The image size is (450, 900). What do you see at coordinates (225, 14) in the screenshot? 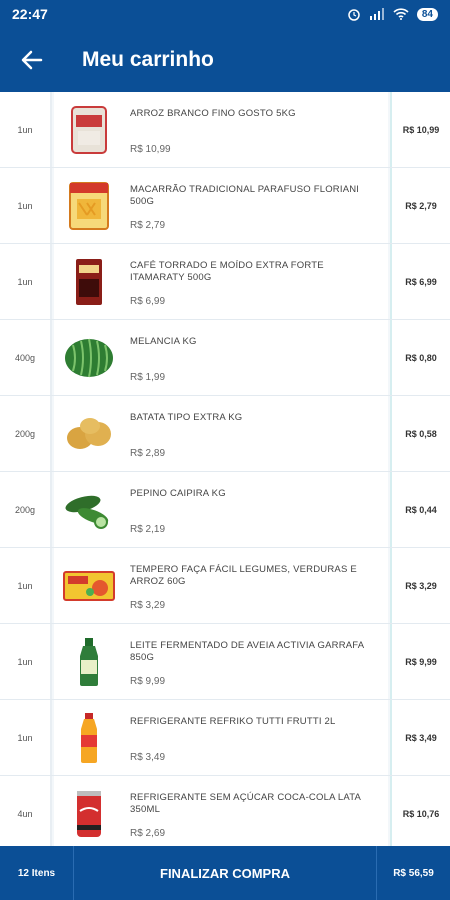
I see `status-bar: 22:47 84` at bounding box center [225, 14].